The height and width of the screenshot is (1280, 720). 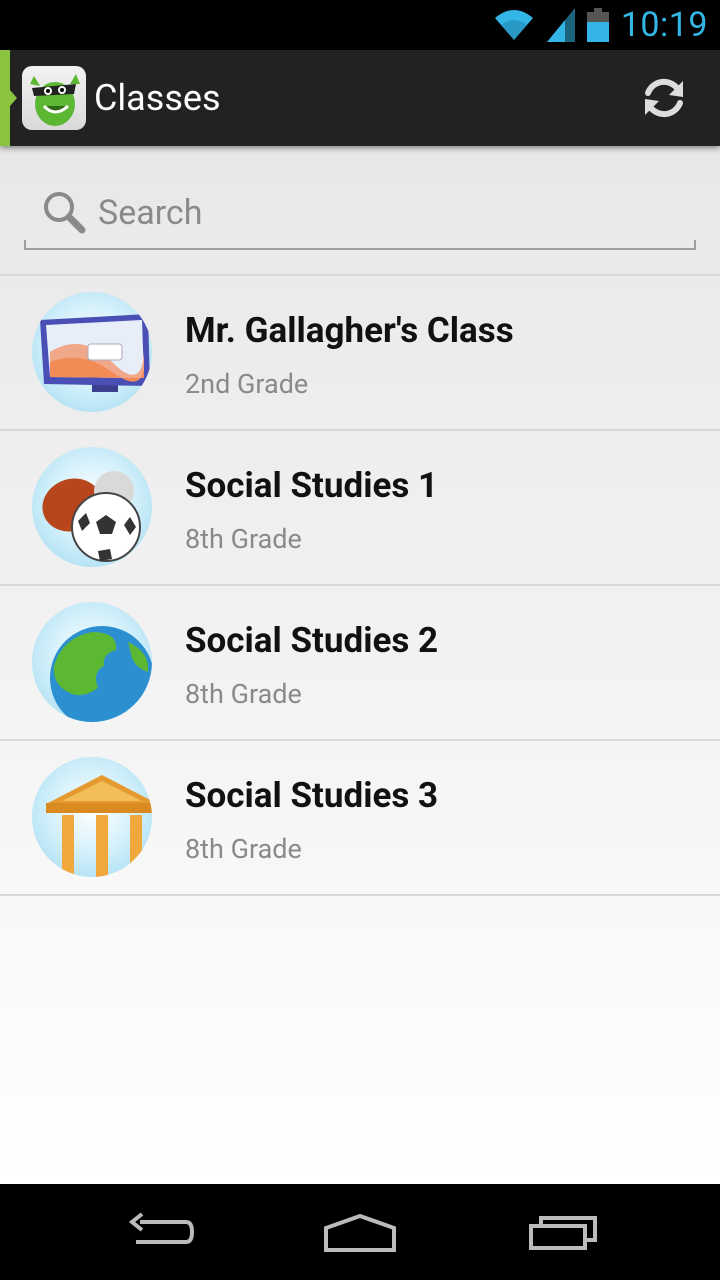 I want to click on search-bar, so click(x=360, y=213).